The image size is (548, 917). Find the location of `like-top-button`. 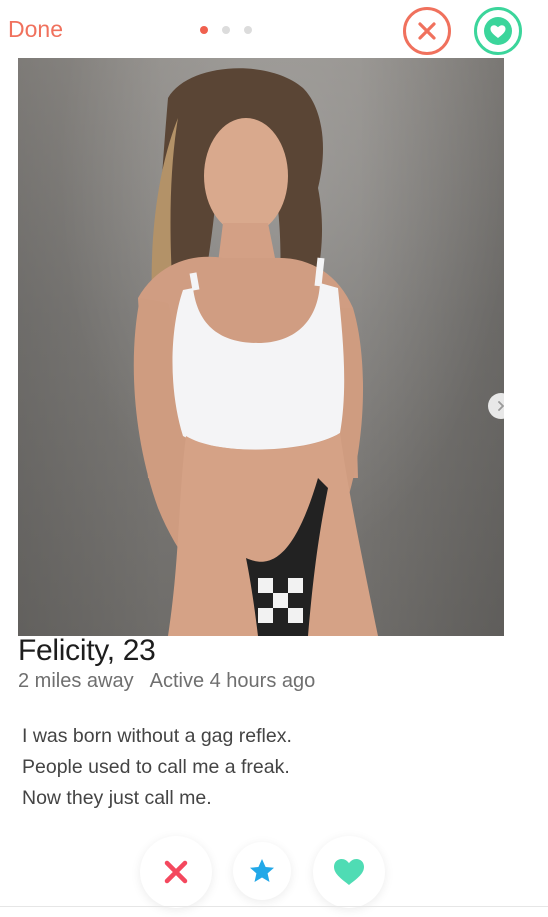

like-top-button is located at coordinates (498, 31).